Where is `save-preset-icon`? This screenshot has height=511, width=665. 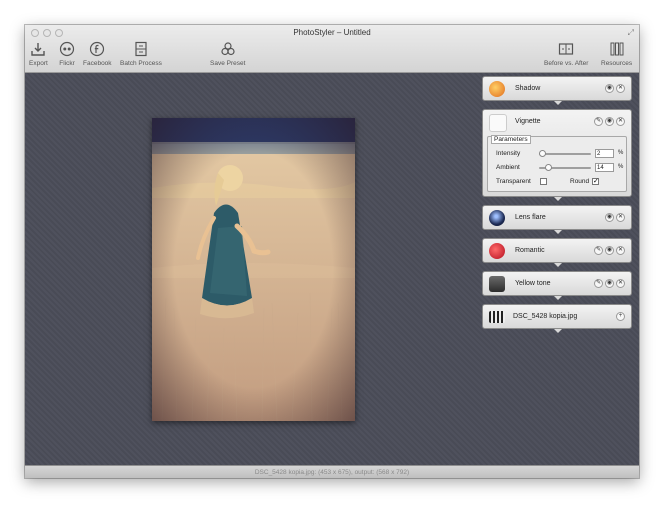 save-preset-icon is located at coordinates (228, 49).